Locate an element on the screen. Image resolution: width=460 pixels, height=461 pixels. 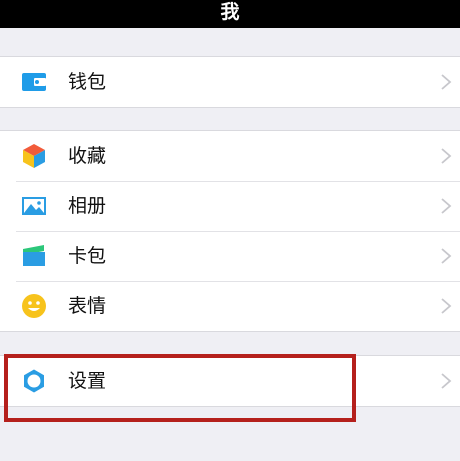
menu-item-album: 相册 is located at coordinates (230, 206).